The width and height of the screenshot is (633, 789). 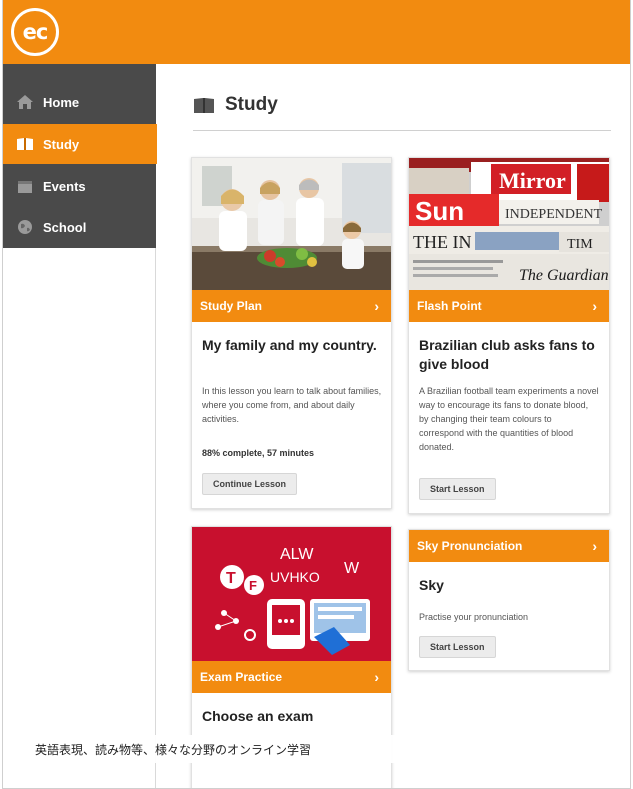 I want to click on illustration-letters: ALW, so click(x=297, y=554).